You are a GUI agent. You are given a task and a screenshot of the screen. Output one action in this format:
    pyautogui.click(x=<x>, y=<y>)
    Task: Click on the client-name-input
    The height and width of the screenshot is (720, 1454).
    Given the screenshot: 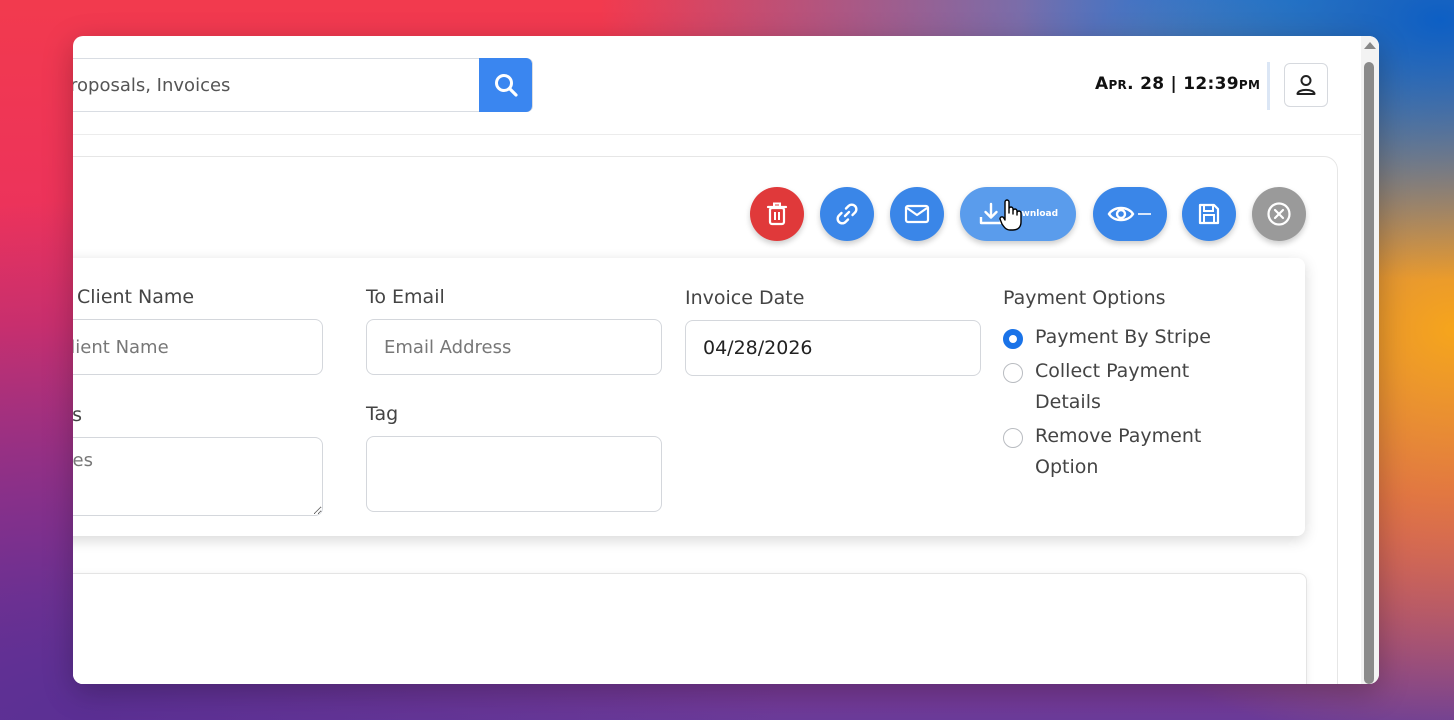 What is the action you would take?
    pyautogui.click(x=198, y=347)
    